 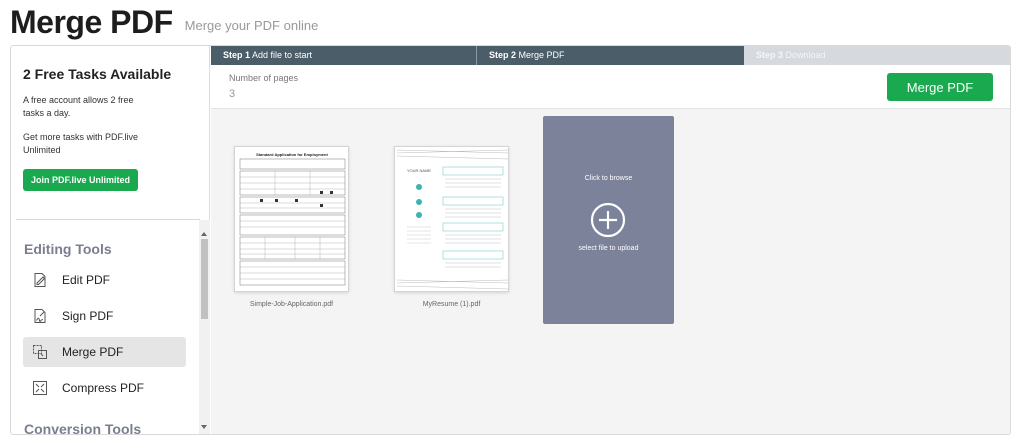 I want to click on sidebar-item-sign-pdf: Sign PDF, so click(x=104, y=316).